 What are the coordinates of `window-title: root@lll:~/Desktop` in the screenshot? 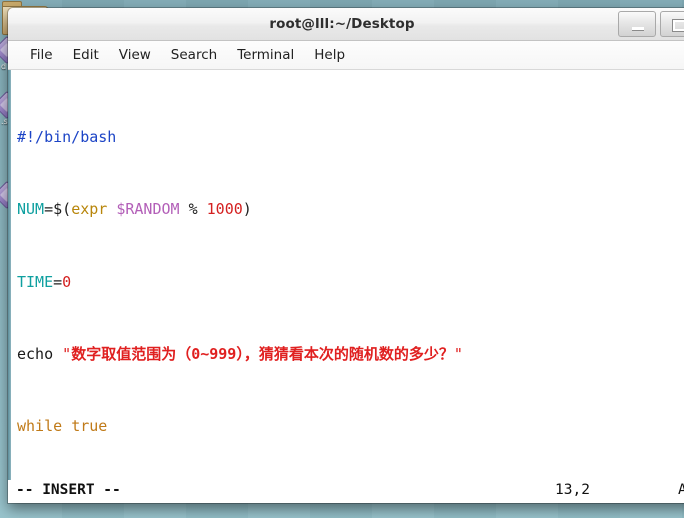 It's located at (342, 24).